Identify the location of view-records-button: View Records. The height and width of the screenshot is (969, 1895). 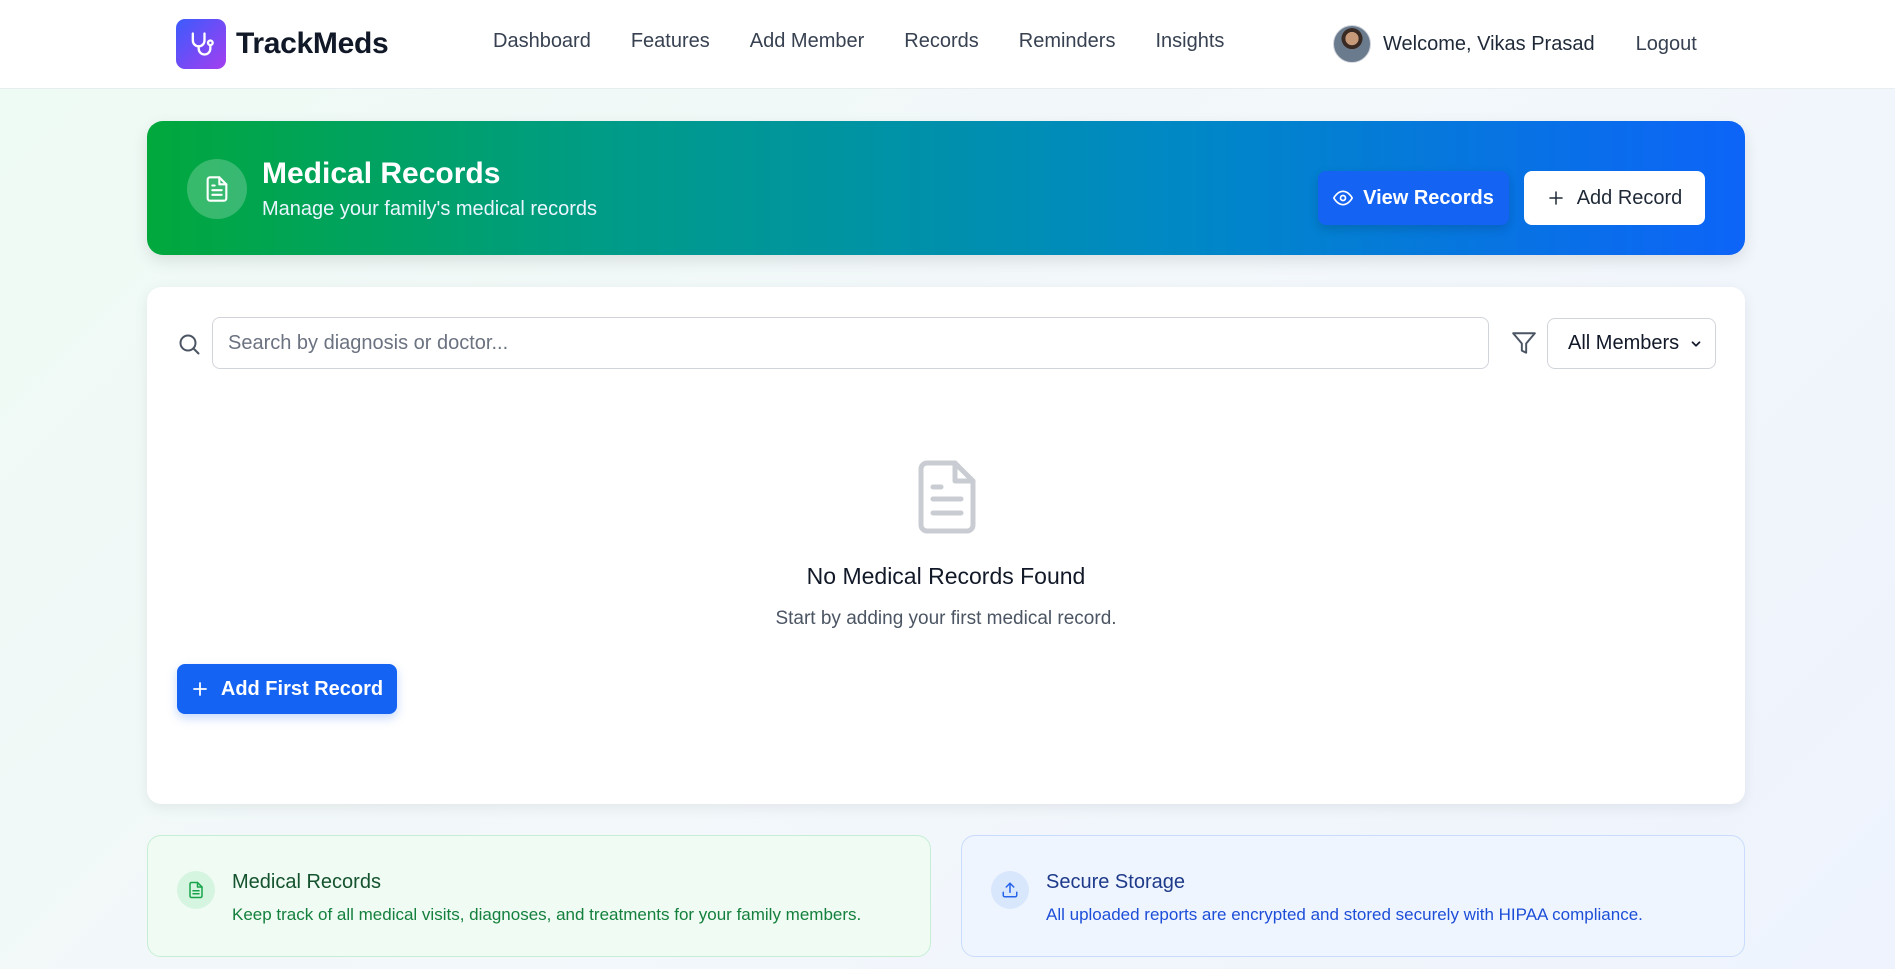
(1413, 198).